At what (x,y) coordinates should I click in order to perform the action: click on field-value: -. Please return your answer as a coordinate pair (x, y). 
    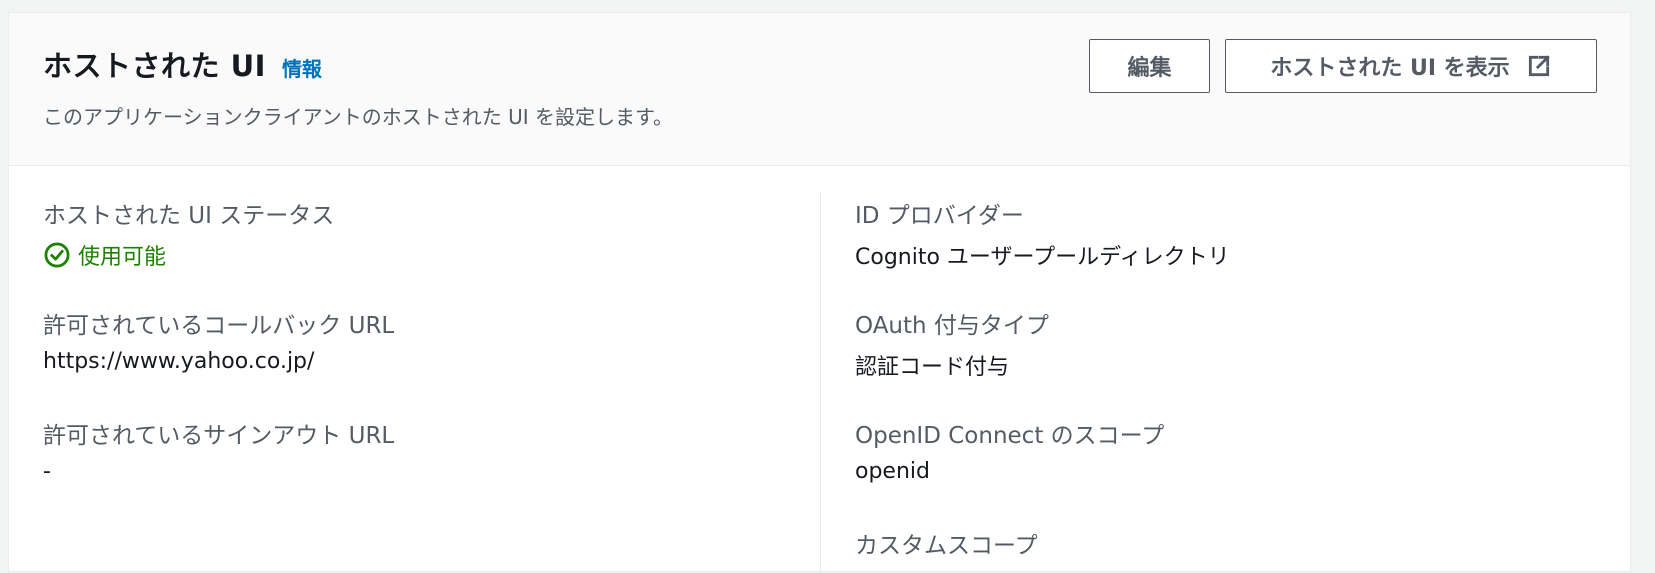
    Looking at the image, I should click on (47, 471).